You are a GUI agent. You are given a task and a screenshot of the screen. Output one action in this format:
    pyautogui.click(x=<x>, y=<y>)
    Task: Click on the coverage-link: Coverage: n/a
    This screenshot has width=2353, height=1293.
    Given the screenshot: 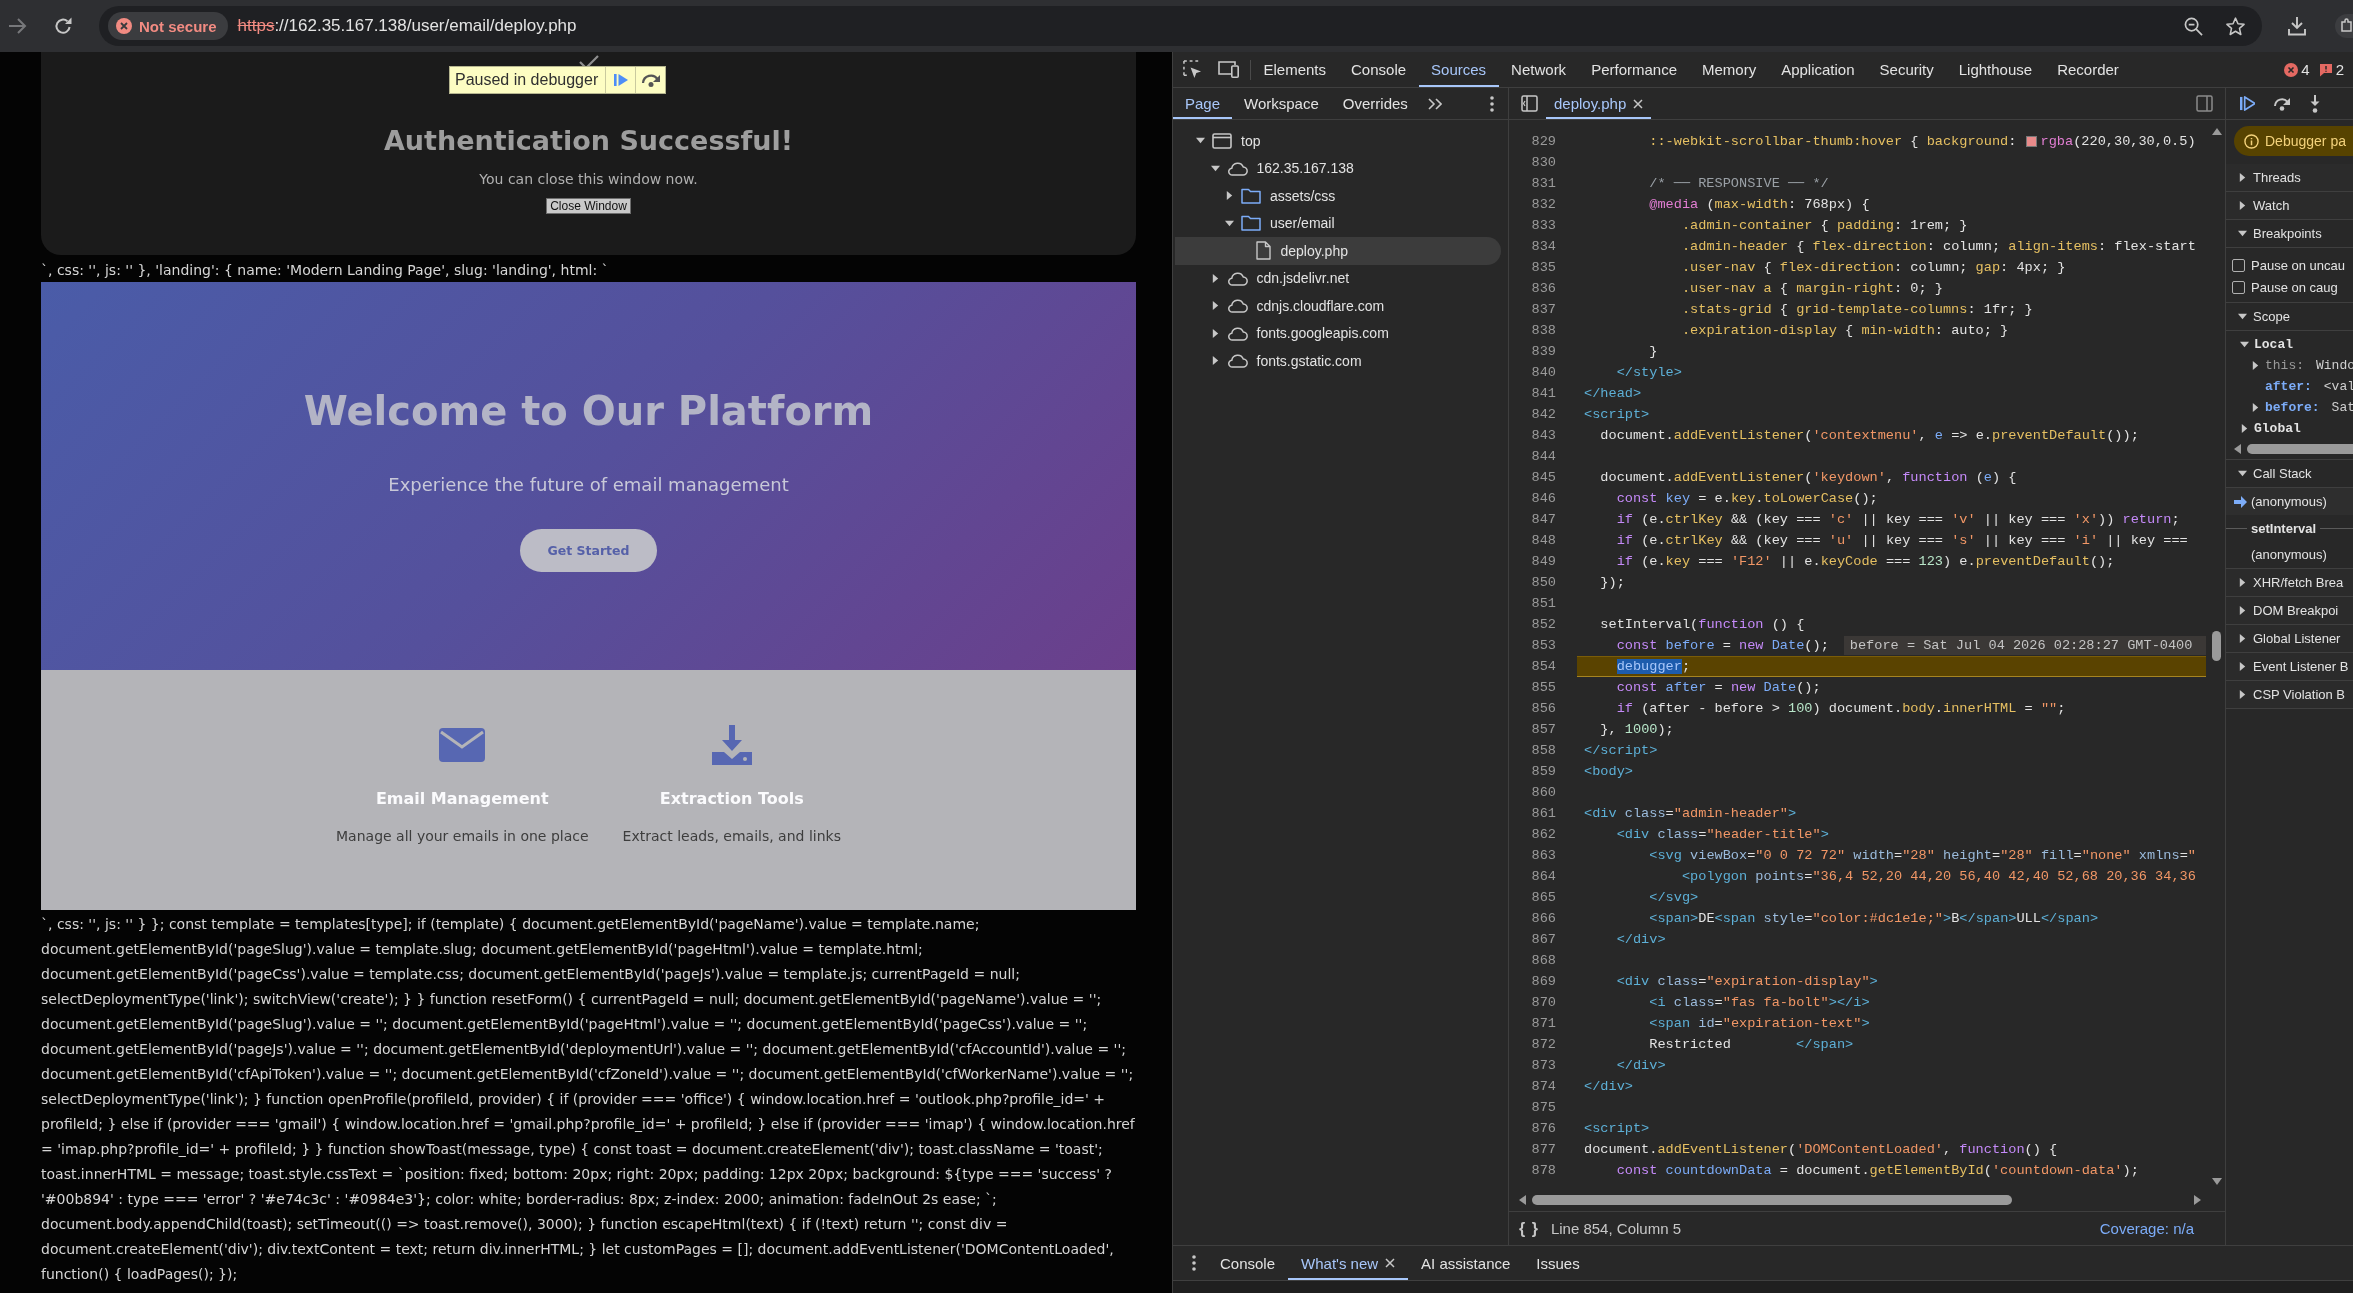 What is the action you would take?
    pyautogui.click(x=2146, y=1228)
    